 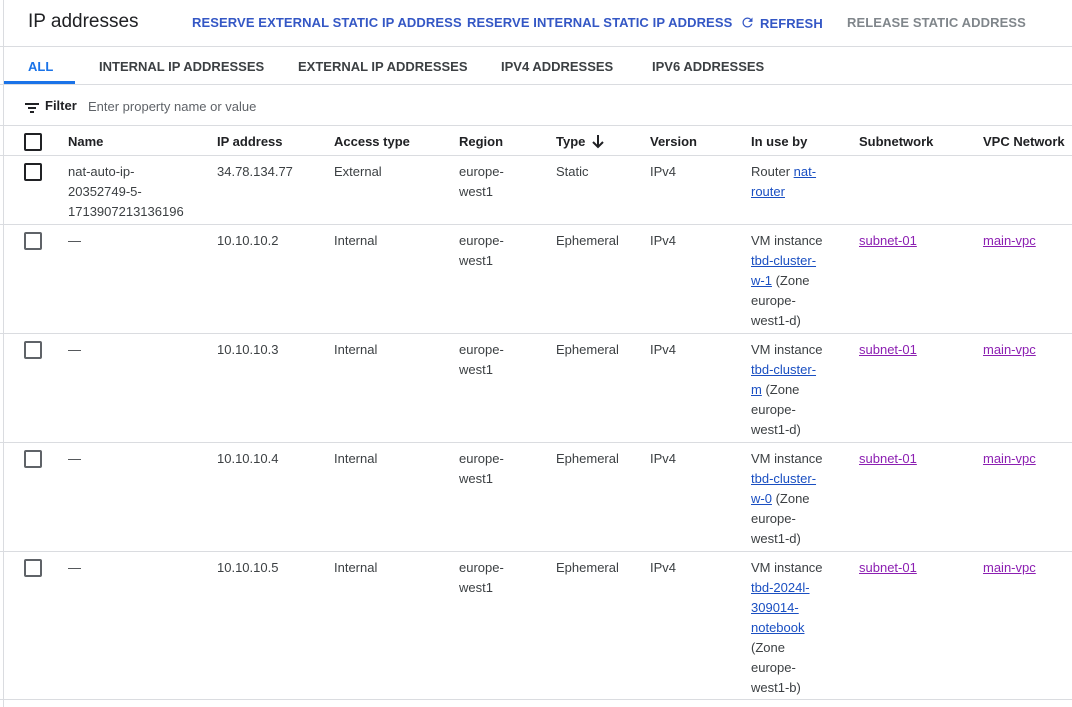 I want to click on in-use-link: m, so click(x=756, y=389).